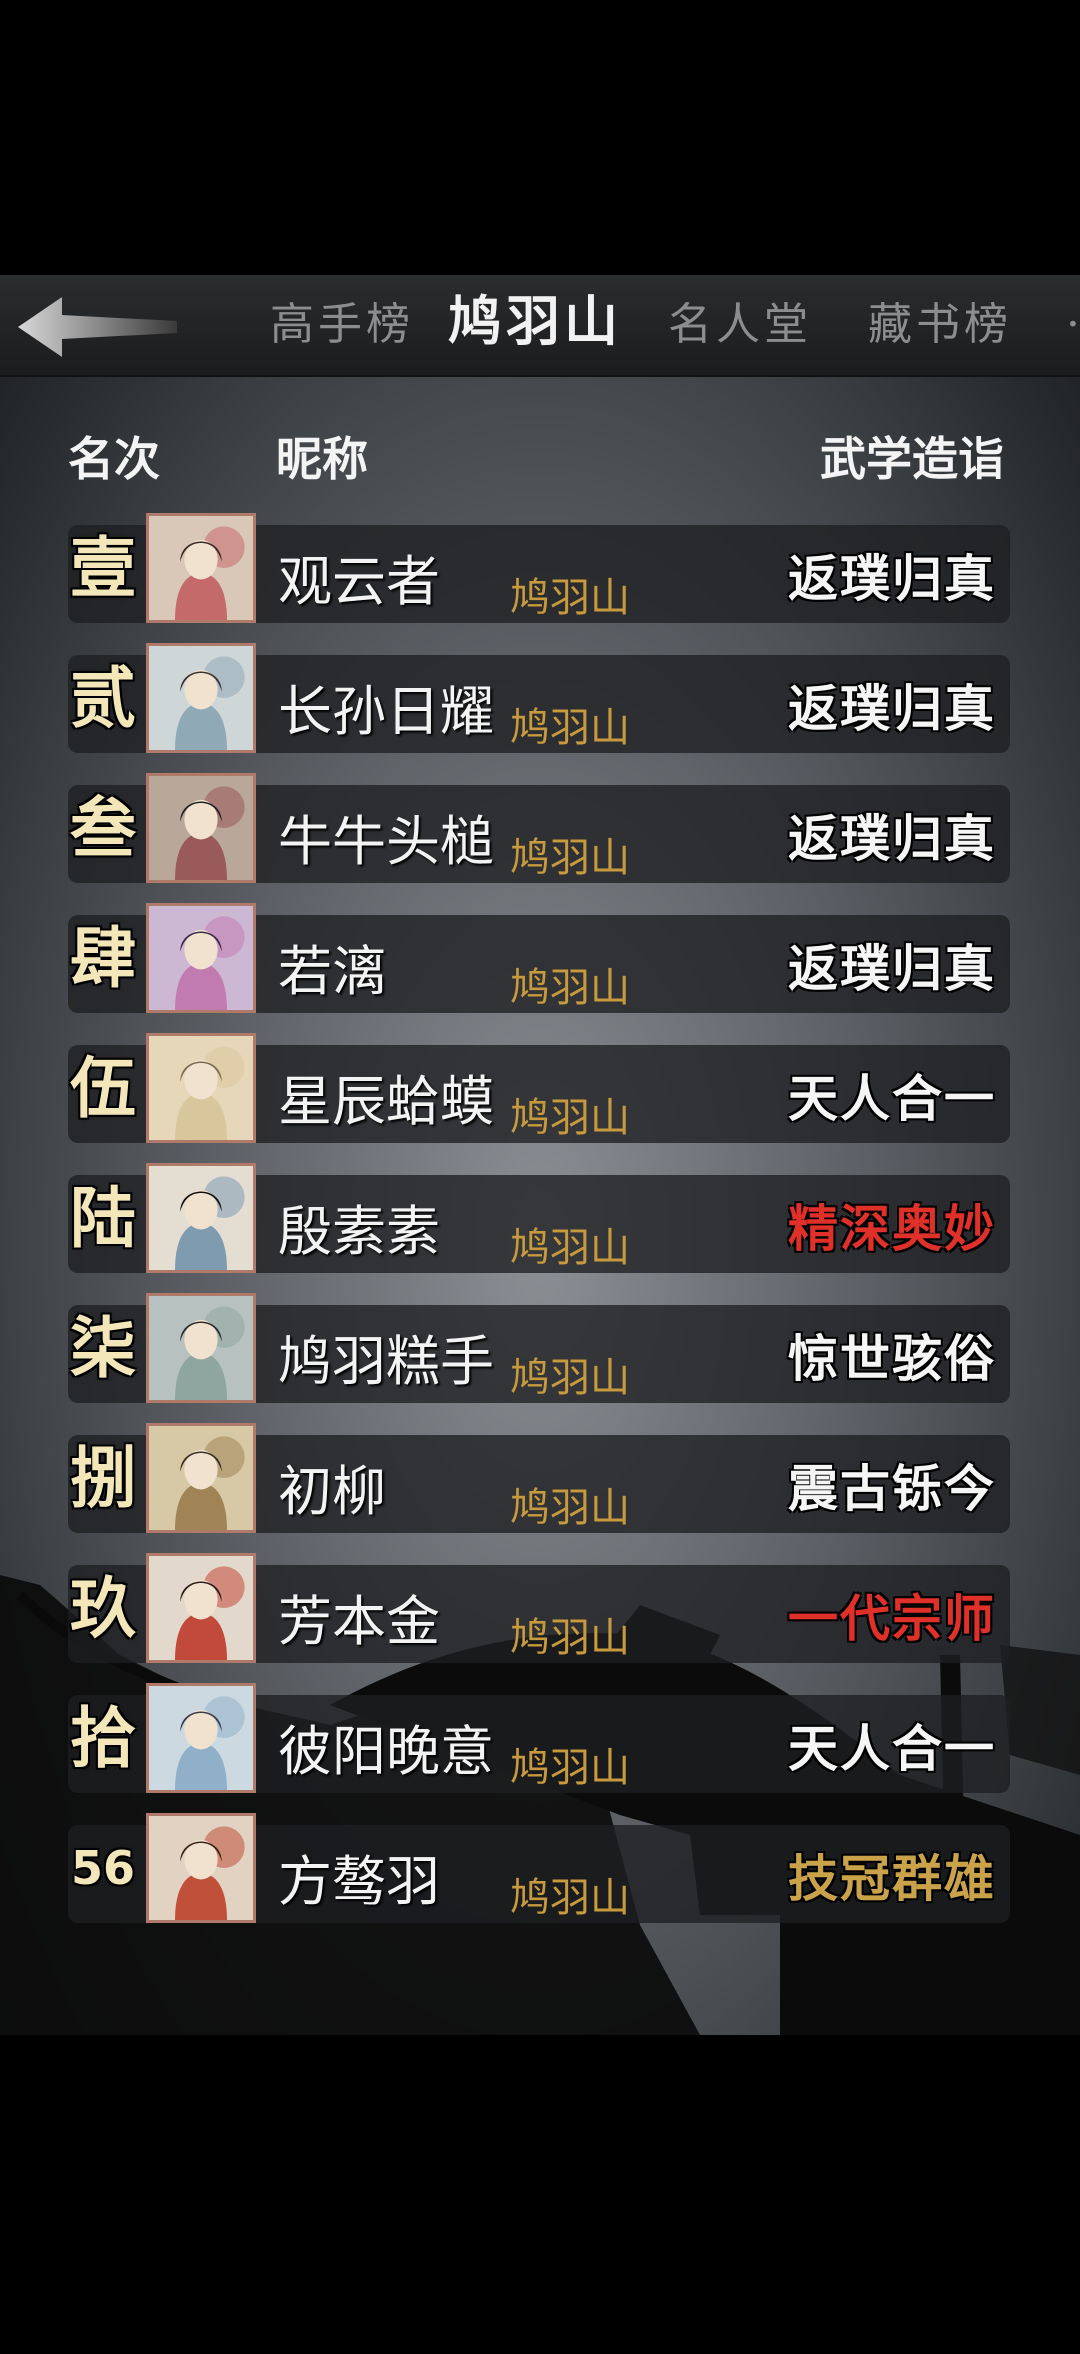 The image size is (1080, 2354). I want to click on player-nickname: 彼阳晚意, so click(386, 1751).